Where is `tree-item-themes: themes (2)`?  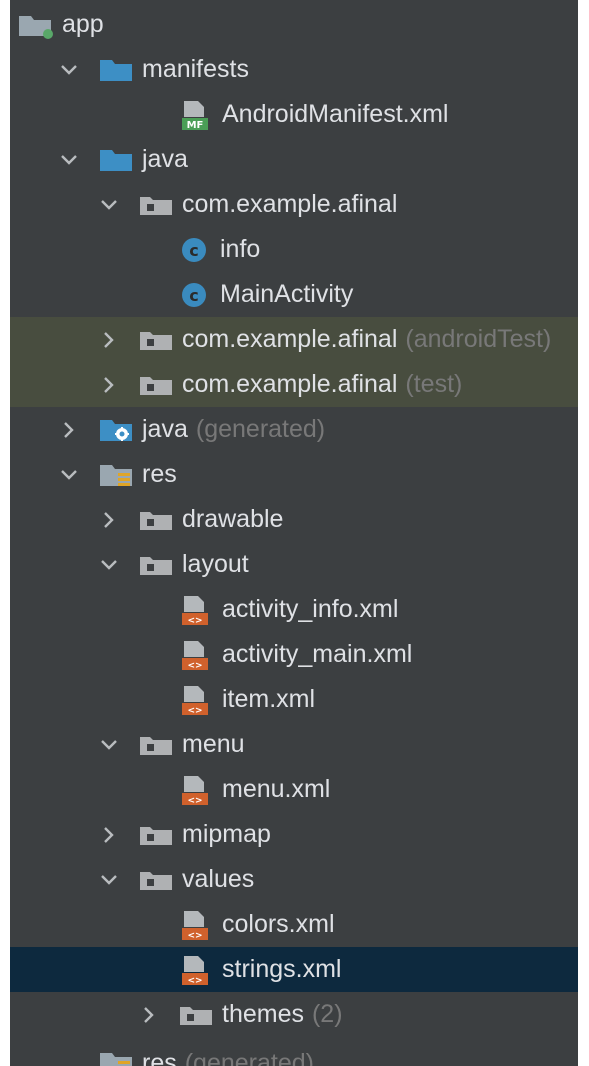
tree-item-themes: themes (2) is located at coordinates (294, 1014).